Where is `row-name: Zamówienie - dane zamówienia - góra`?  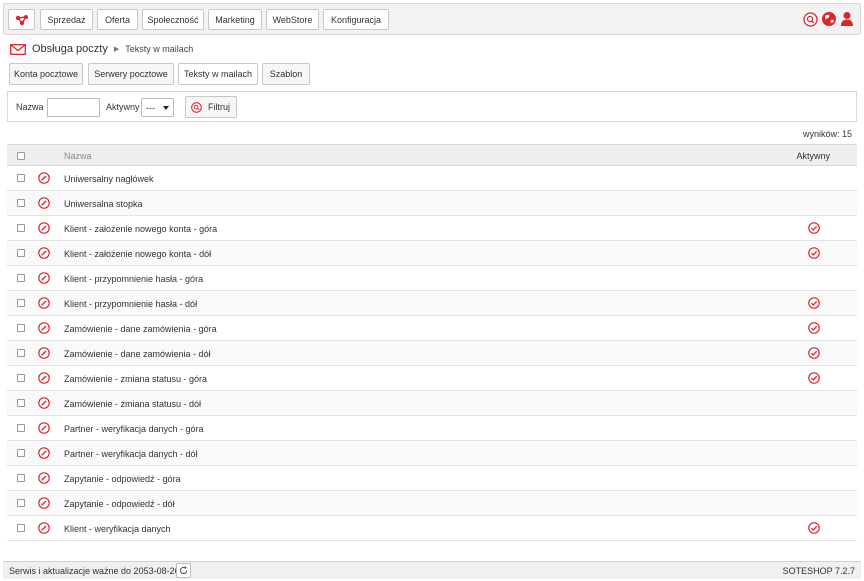 row-name: Zamówienie - dane zamówienia - góra is located at coordinates (140, 329).